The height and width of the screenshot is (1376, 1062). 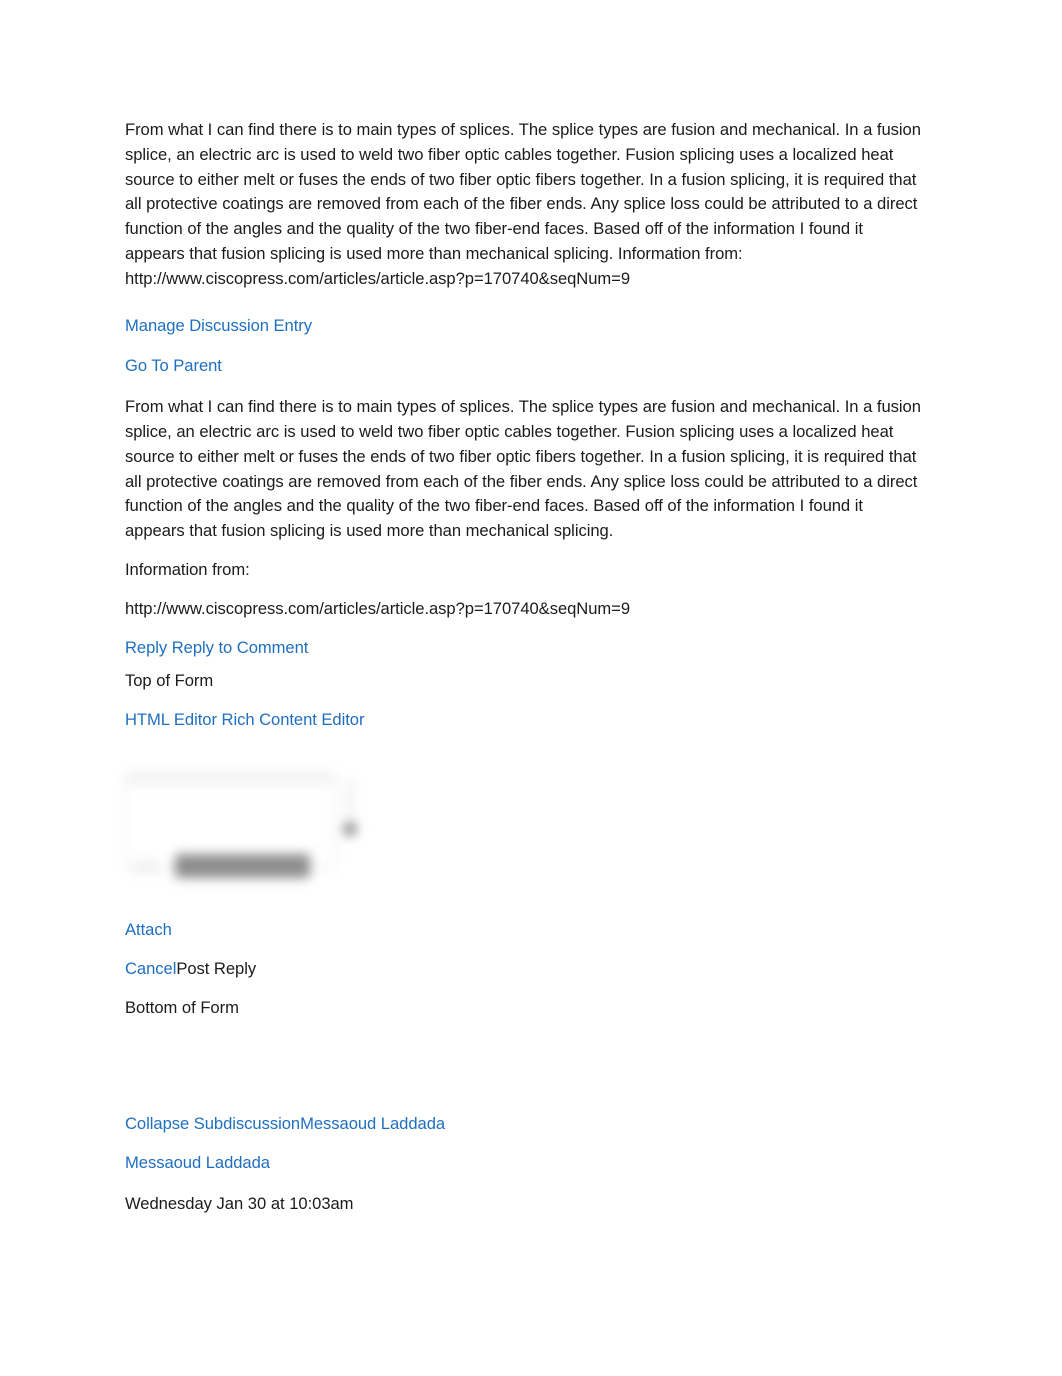 What do you see at coordinates (216, 647) in the screenshot?
I see `reply-to-comment-link: Reply Reply to Comment` at bounding box center [216, 647].